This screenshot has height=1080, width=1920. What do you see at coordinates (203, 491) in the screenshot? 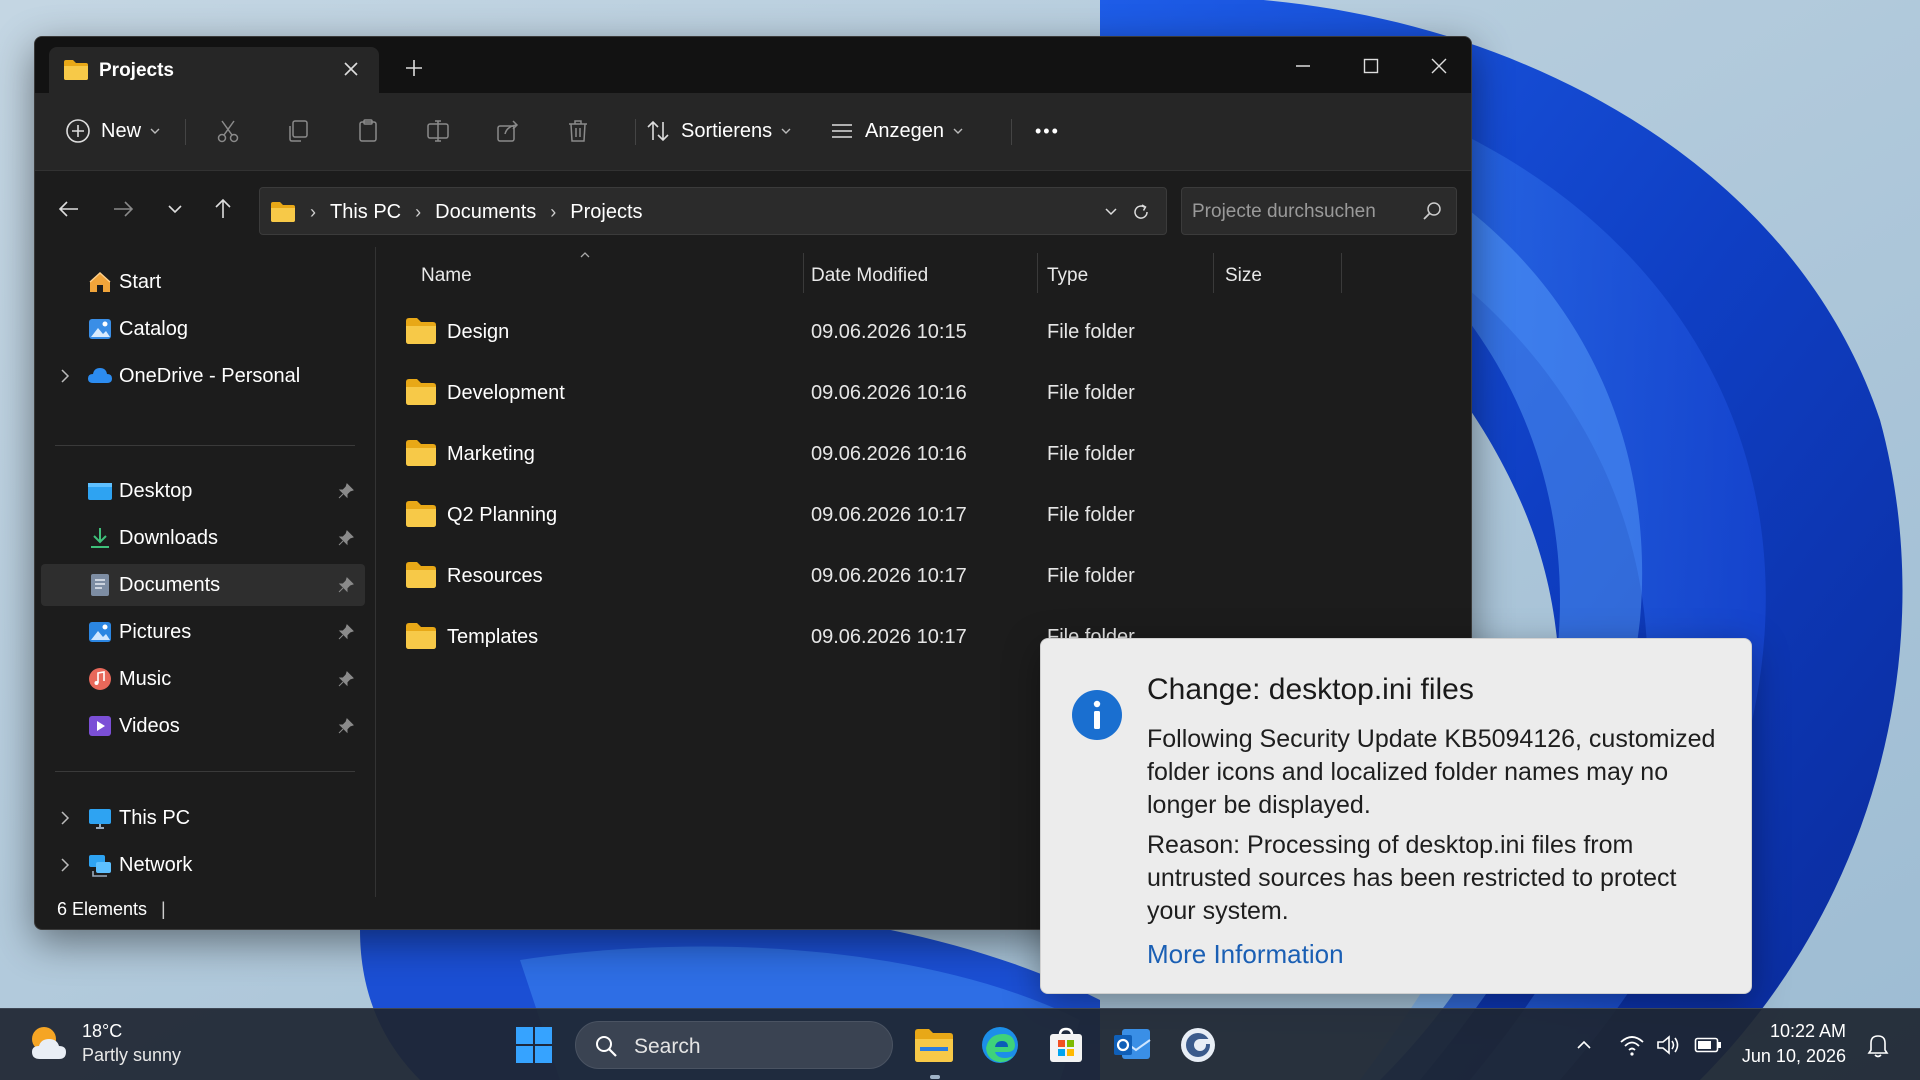
I see `sidebar-item-desktop: Desktop` at bounding box center [203, 491].